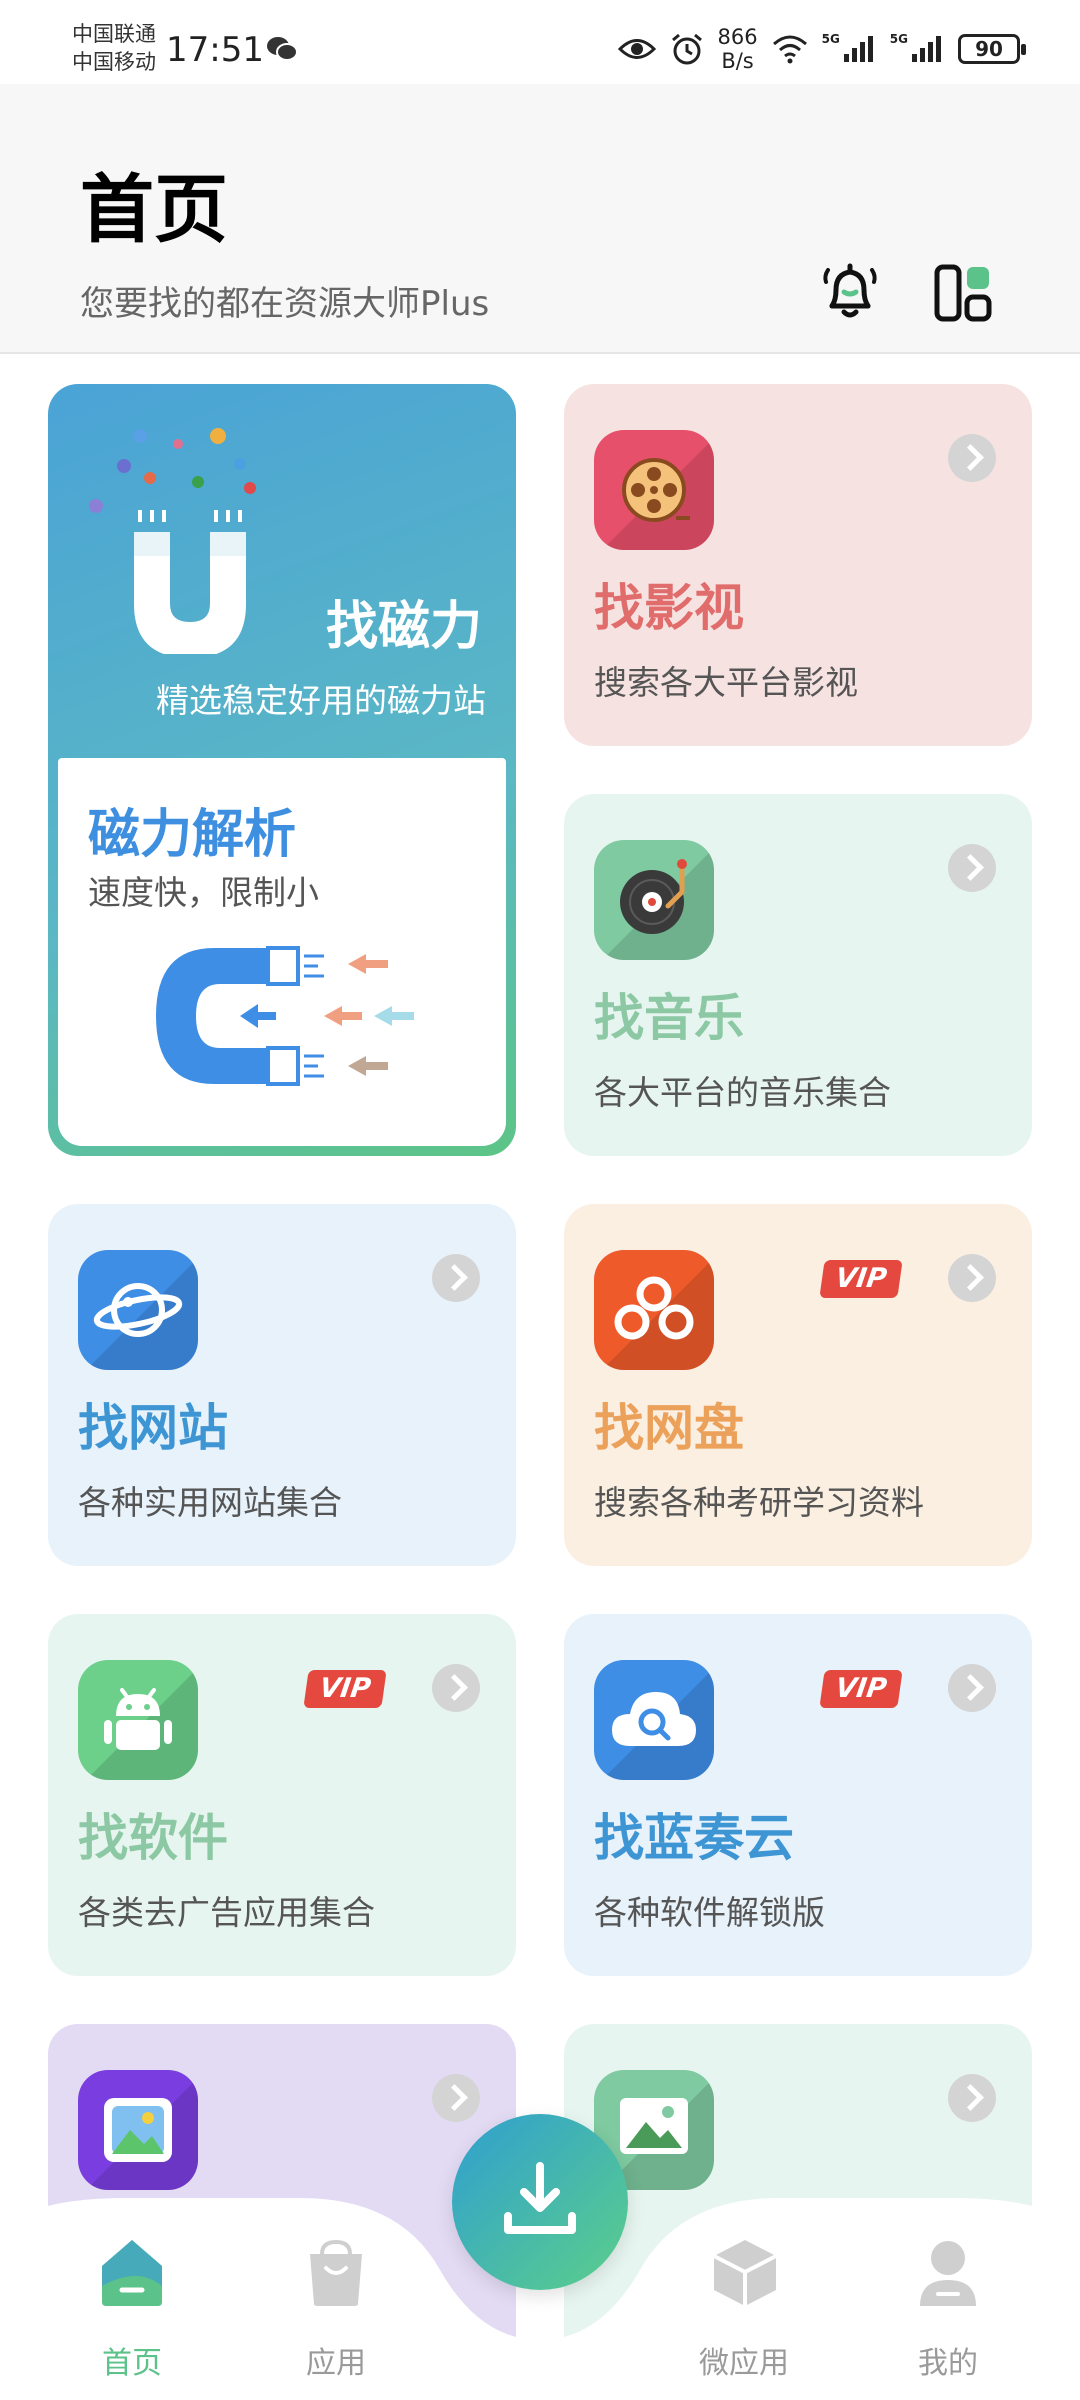  What do you see at coordinates (654, 900) in the screenshot?
I see `record-player-icon` at bounding box center [654, 900].